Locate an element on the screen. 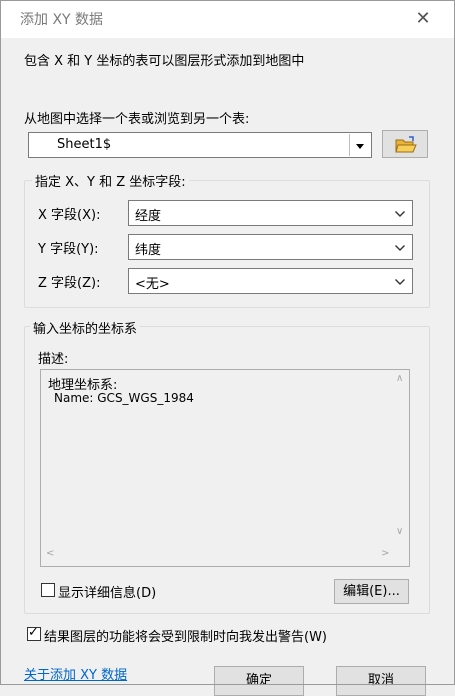 Image resolution: width=455 pixels, height=696 pixels. table-select-value: Sheet1$ is located at coordinates (84, 144).